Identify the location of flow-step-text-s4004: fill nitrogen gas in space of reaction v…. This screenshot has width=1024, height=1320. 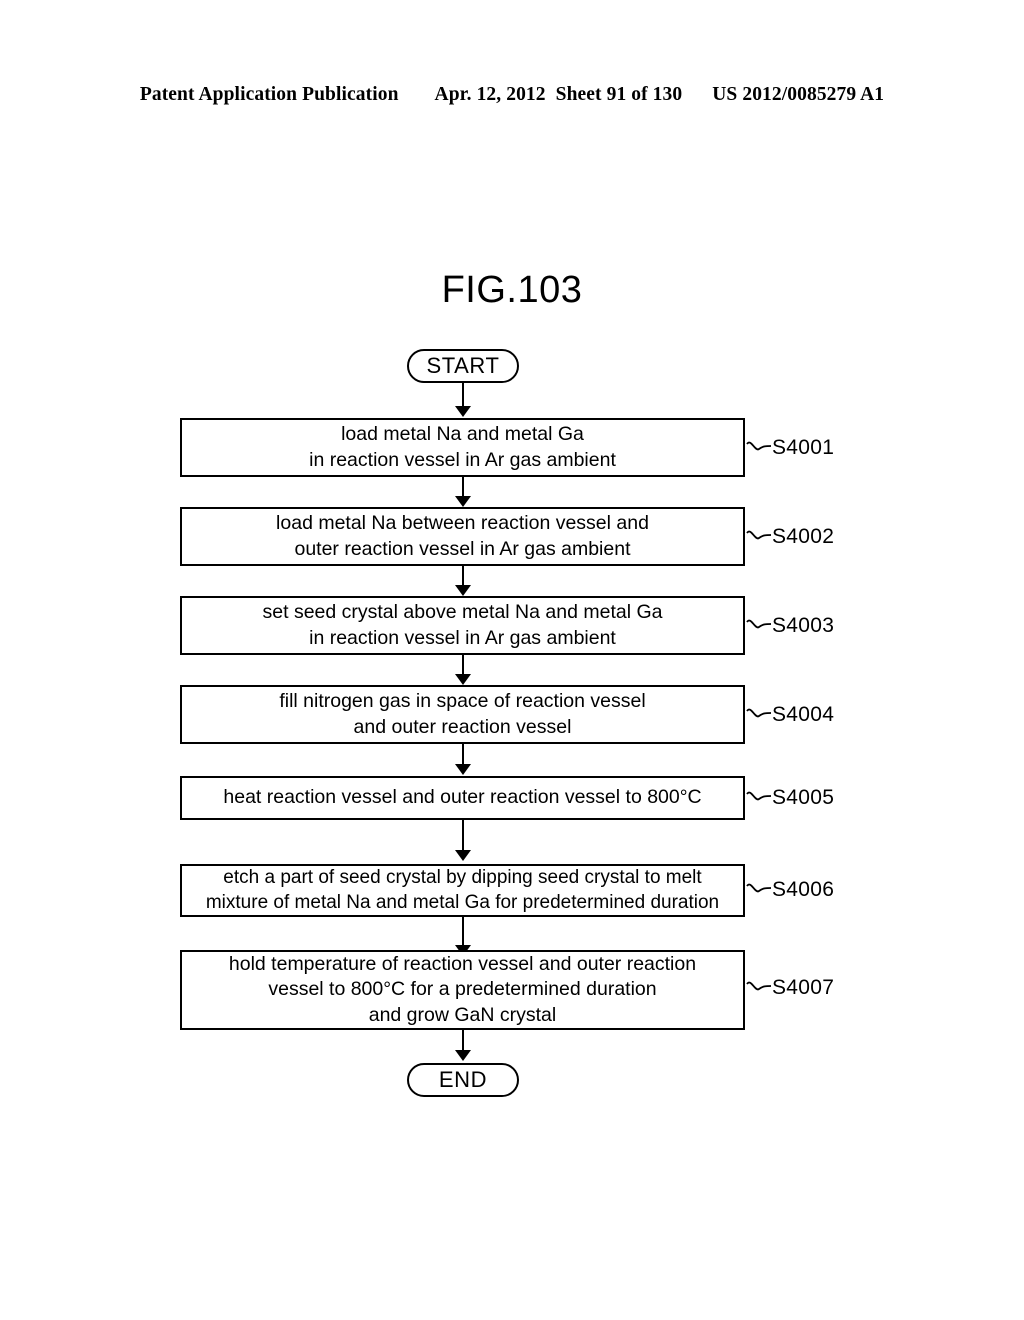
(462, 714).